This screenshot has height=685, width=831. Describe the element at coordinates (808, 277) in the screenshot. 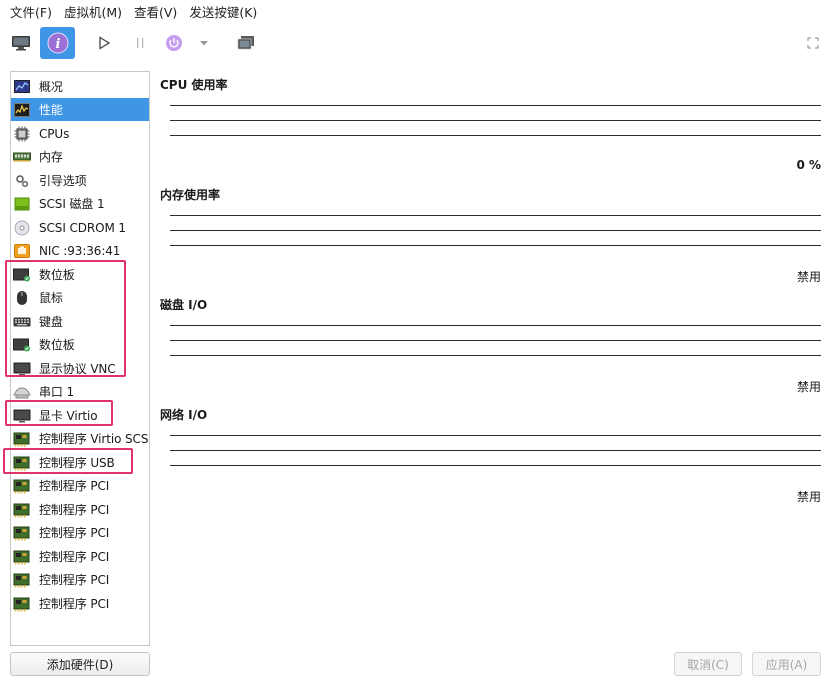

I see `memory-usage-value: 禁用` at that location.